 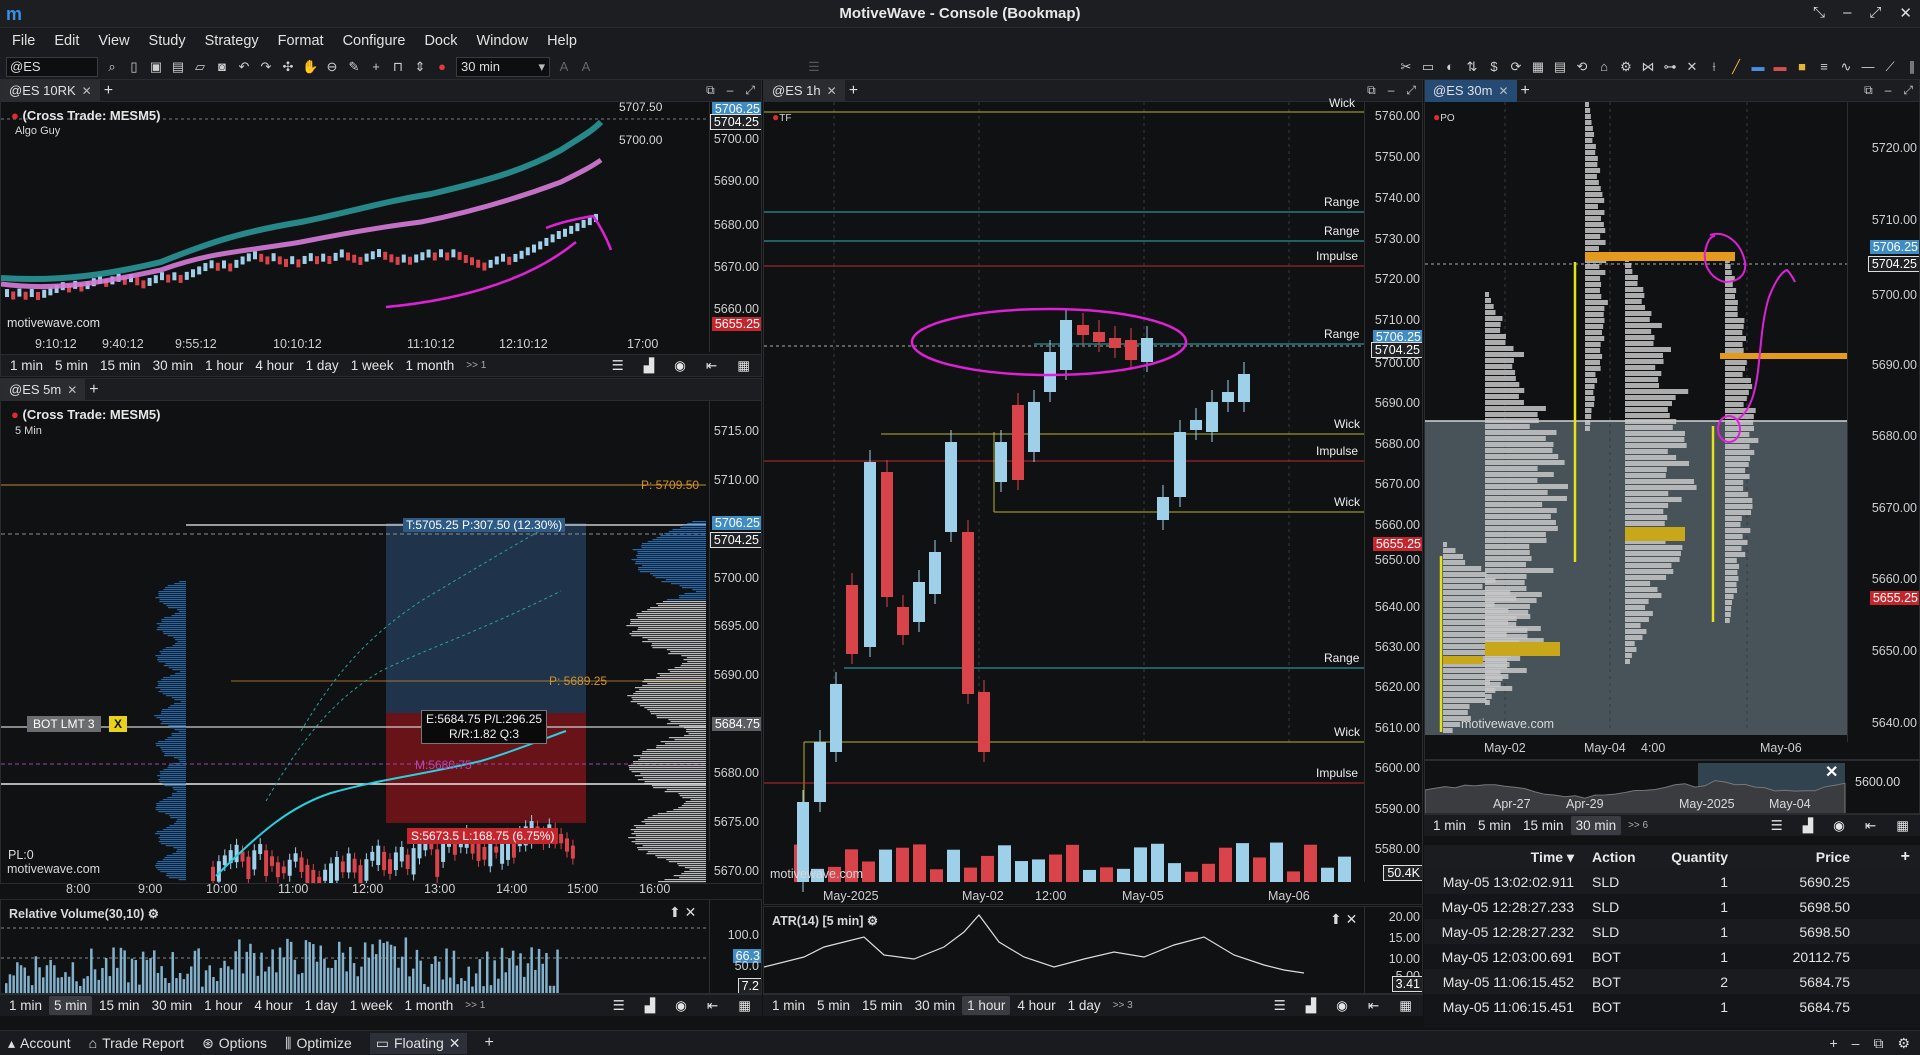 I want to click on tab-es-10rk: @ES 10RK ✕, so click(x=50, y=91).